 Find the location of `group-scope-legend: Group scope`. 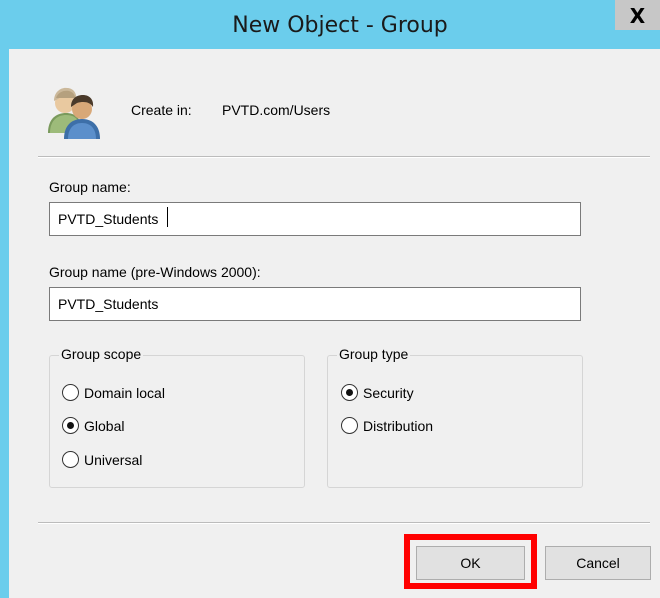

group-scope-legend: Group scope is located at coordinates (101, 354).